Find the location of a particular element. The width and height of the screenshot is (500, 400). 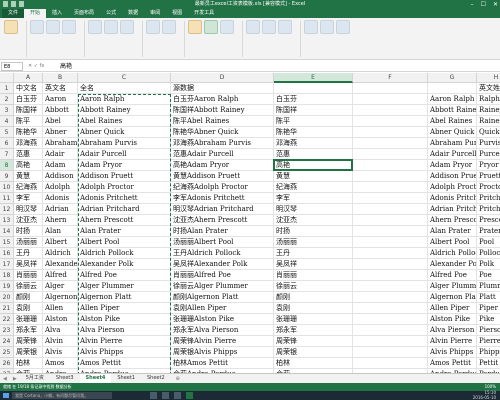

editing-group is located at coordinates (327, 35).